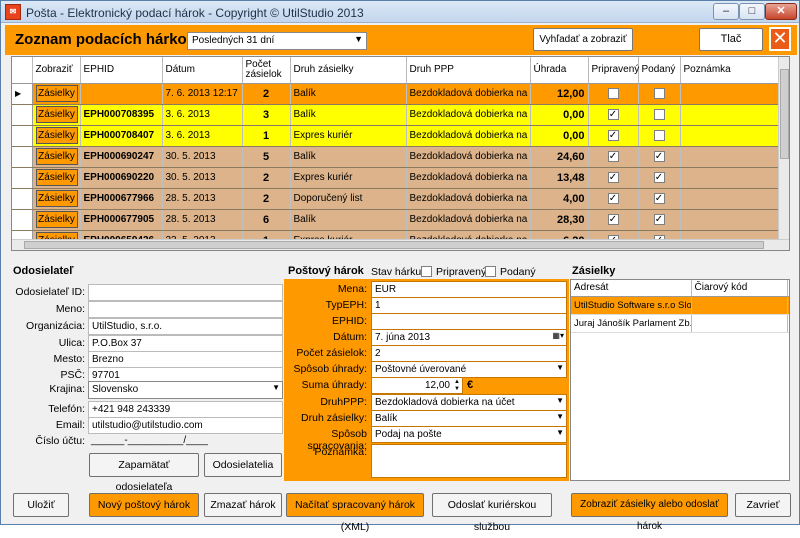  I want to click on col-header: Čiarový kód, so click(739, 288).